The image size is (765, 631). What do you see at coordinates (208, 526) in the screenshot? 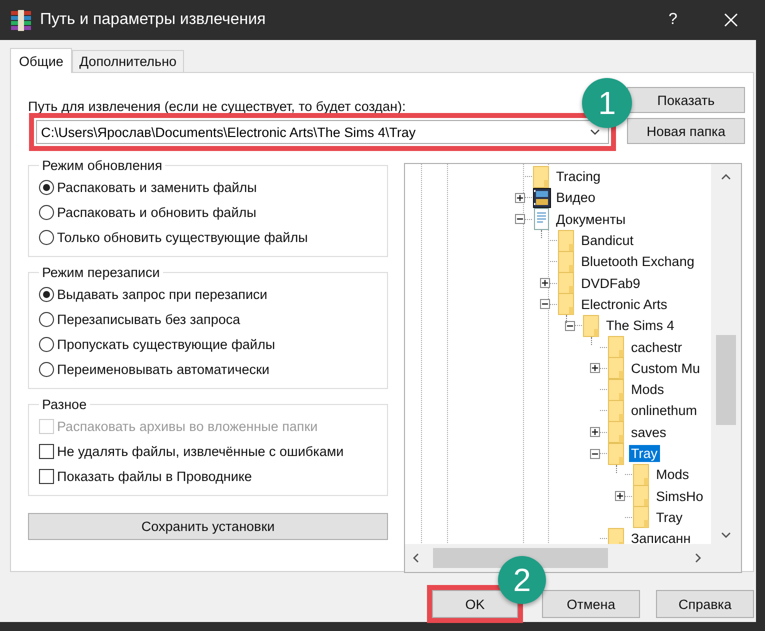
I see `save-settings-button: Сохранить установки` at bounding box center [208, 526].